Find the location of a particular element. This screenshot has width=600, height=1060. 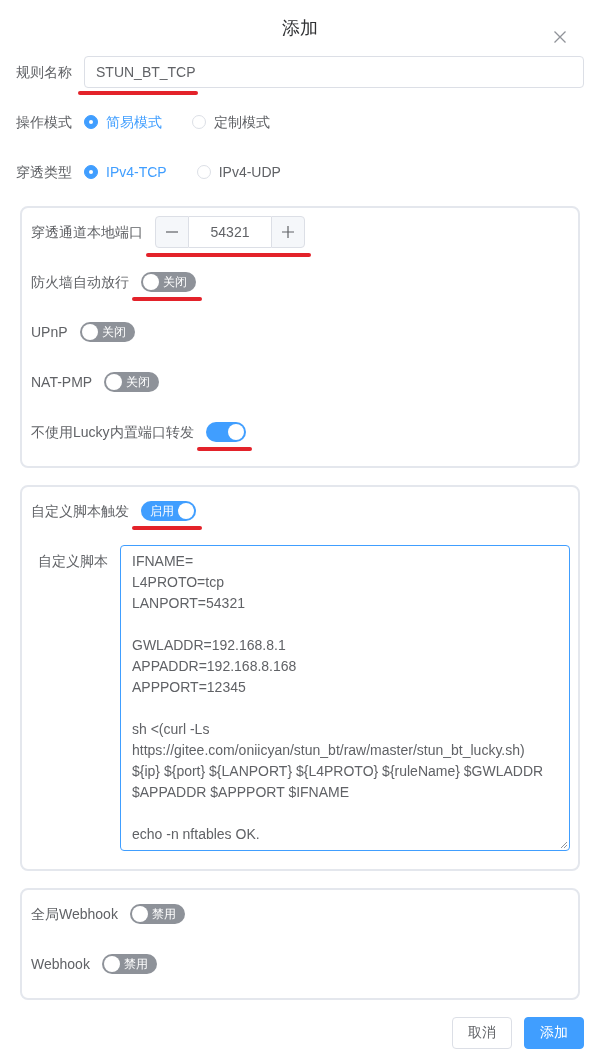

radio-label: IPv4-UDP is located at coordinates (249, 172).